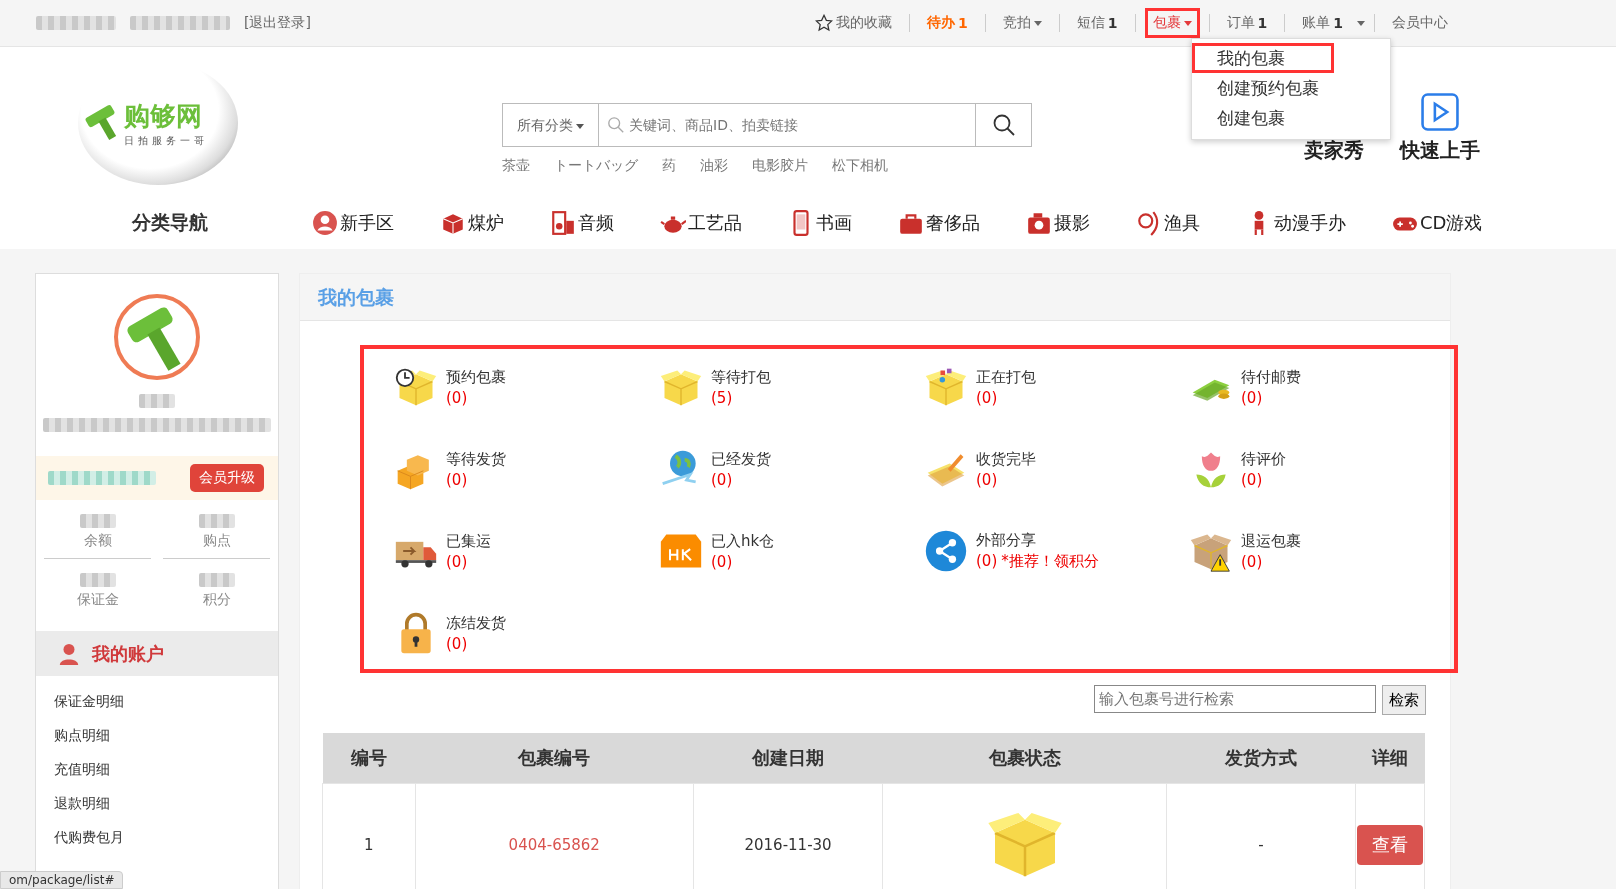  Describe the element at coordinates (1037, 540) in the screenshot. I see `status-label: 外部分享` at that location.